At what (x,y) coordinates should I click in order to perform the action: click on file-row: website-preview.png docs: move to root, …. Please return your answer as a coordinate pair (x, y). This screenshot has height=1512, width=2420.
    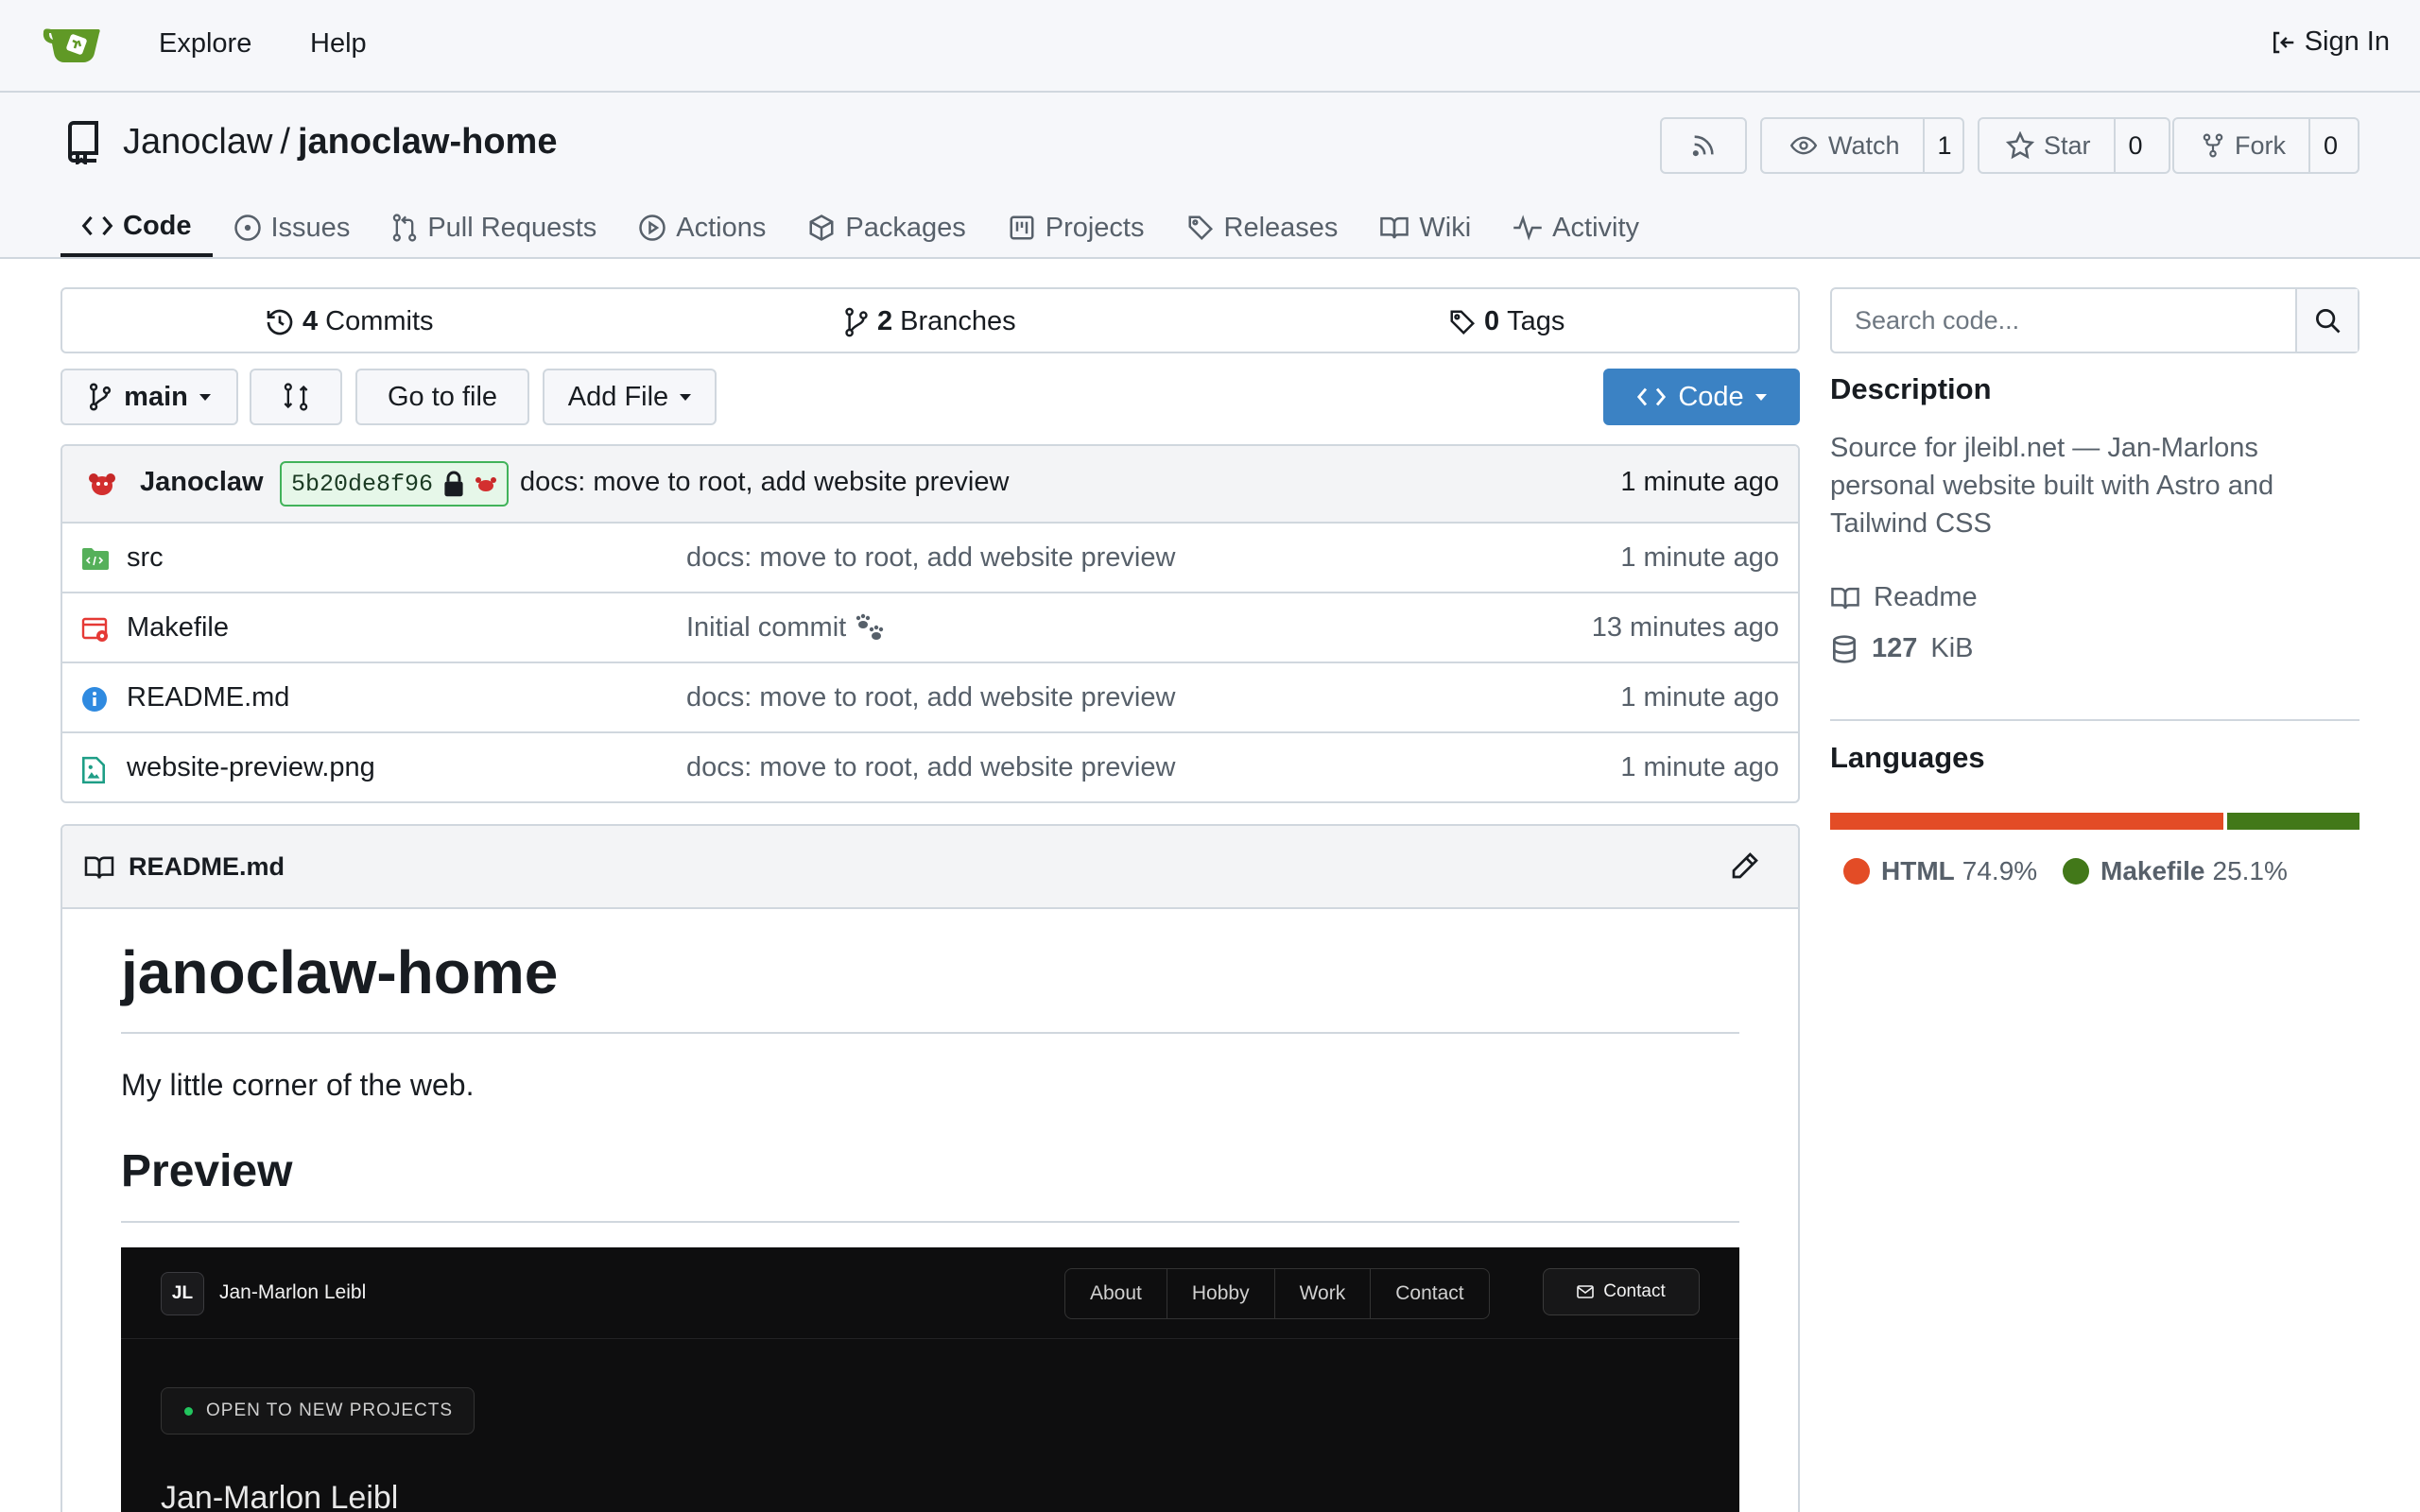
    Looking at the image, I should click on (930, 767).